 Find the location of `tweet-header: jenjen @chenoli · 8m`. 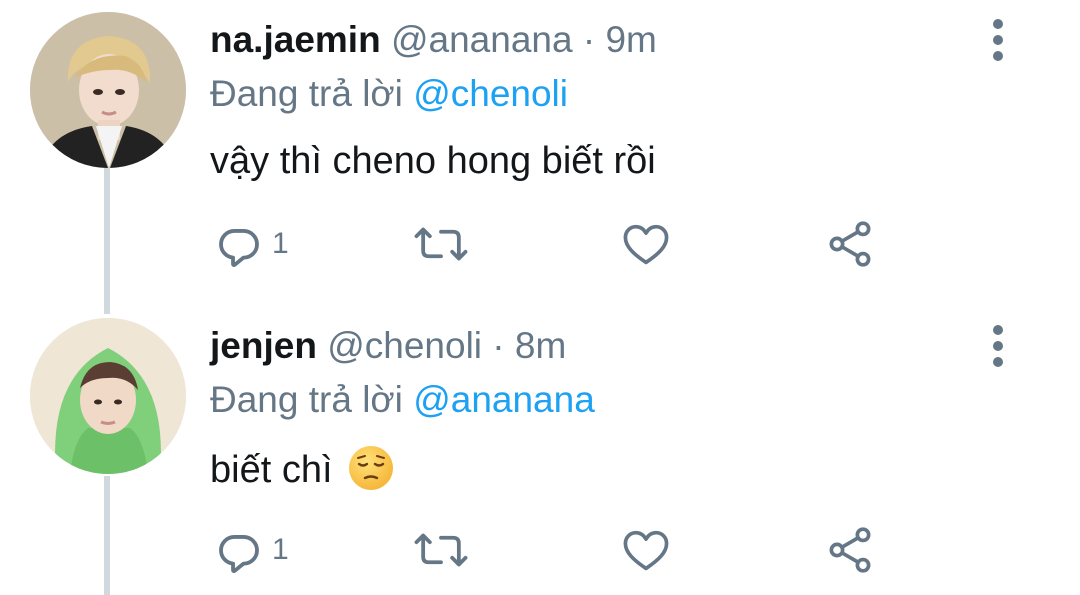

tweet-header: jenjen @chenoli · 8m is located at coordinates (388, 346).